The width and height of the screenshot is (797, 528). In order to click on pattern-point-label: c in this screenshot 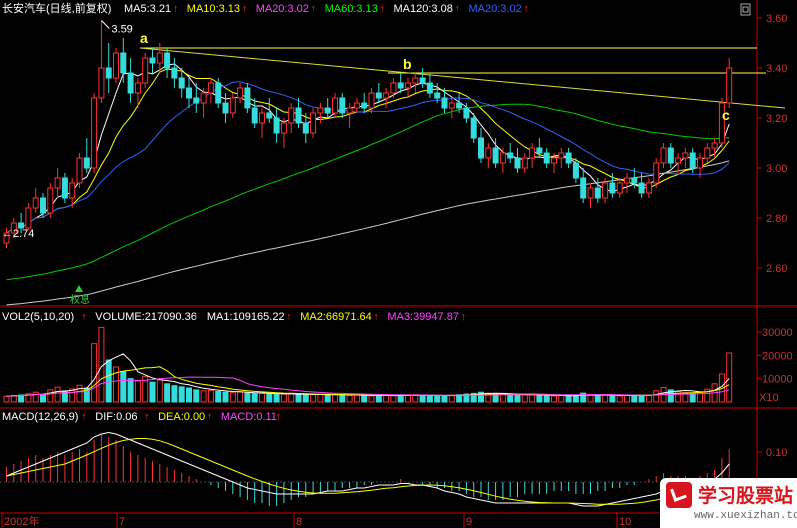, I will do `click(726, 115)`.